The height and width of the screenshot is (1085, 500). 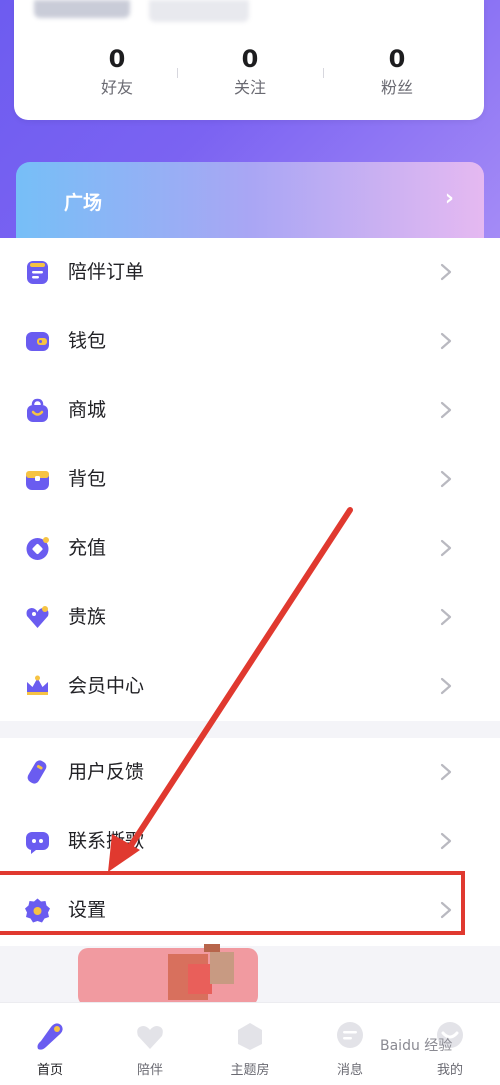 I want to click on chevron-right-icon: ›, so click(x=449, y=198).